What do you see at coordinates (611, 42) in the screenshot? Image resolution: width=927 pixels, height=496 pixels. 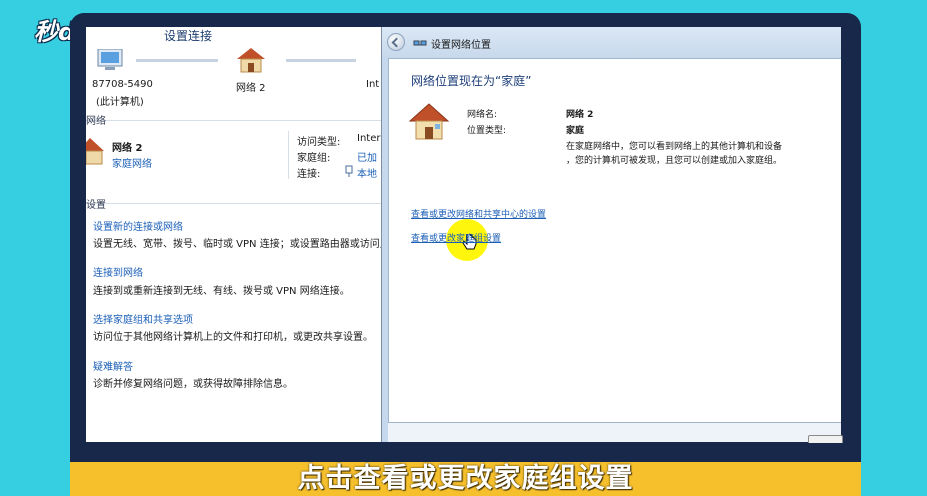 I see `dialog-titlebar: 设置网络位置` at bounding box center [611, 42].